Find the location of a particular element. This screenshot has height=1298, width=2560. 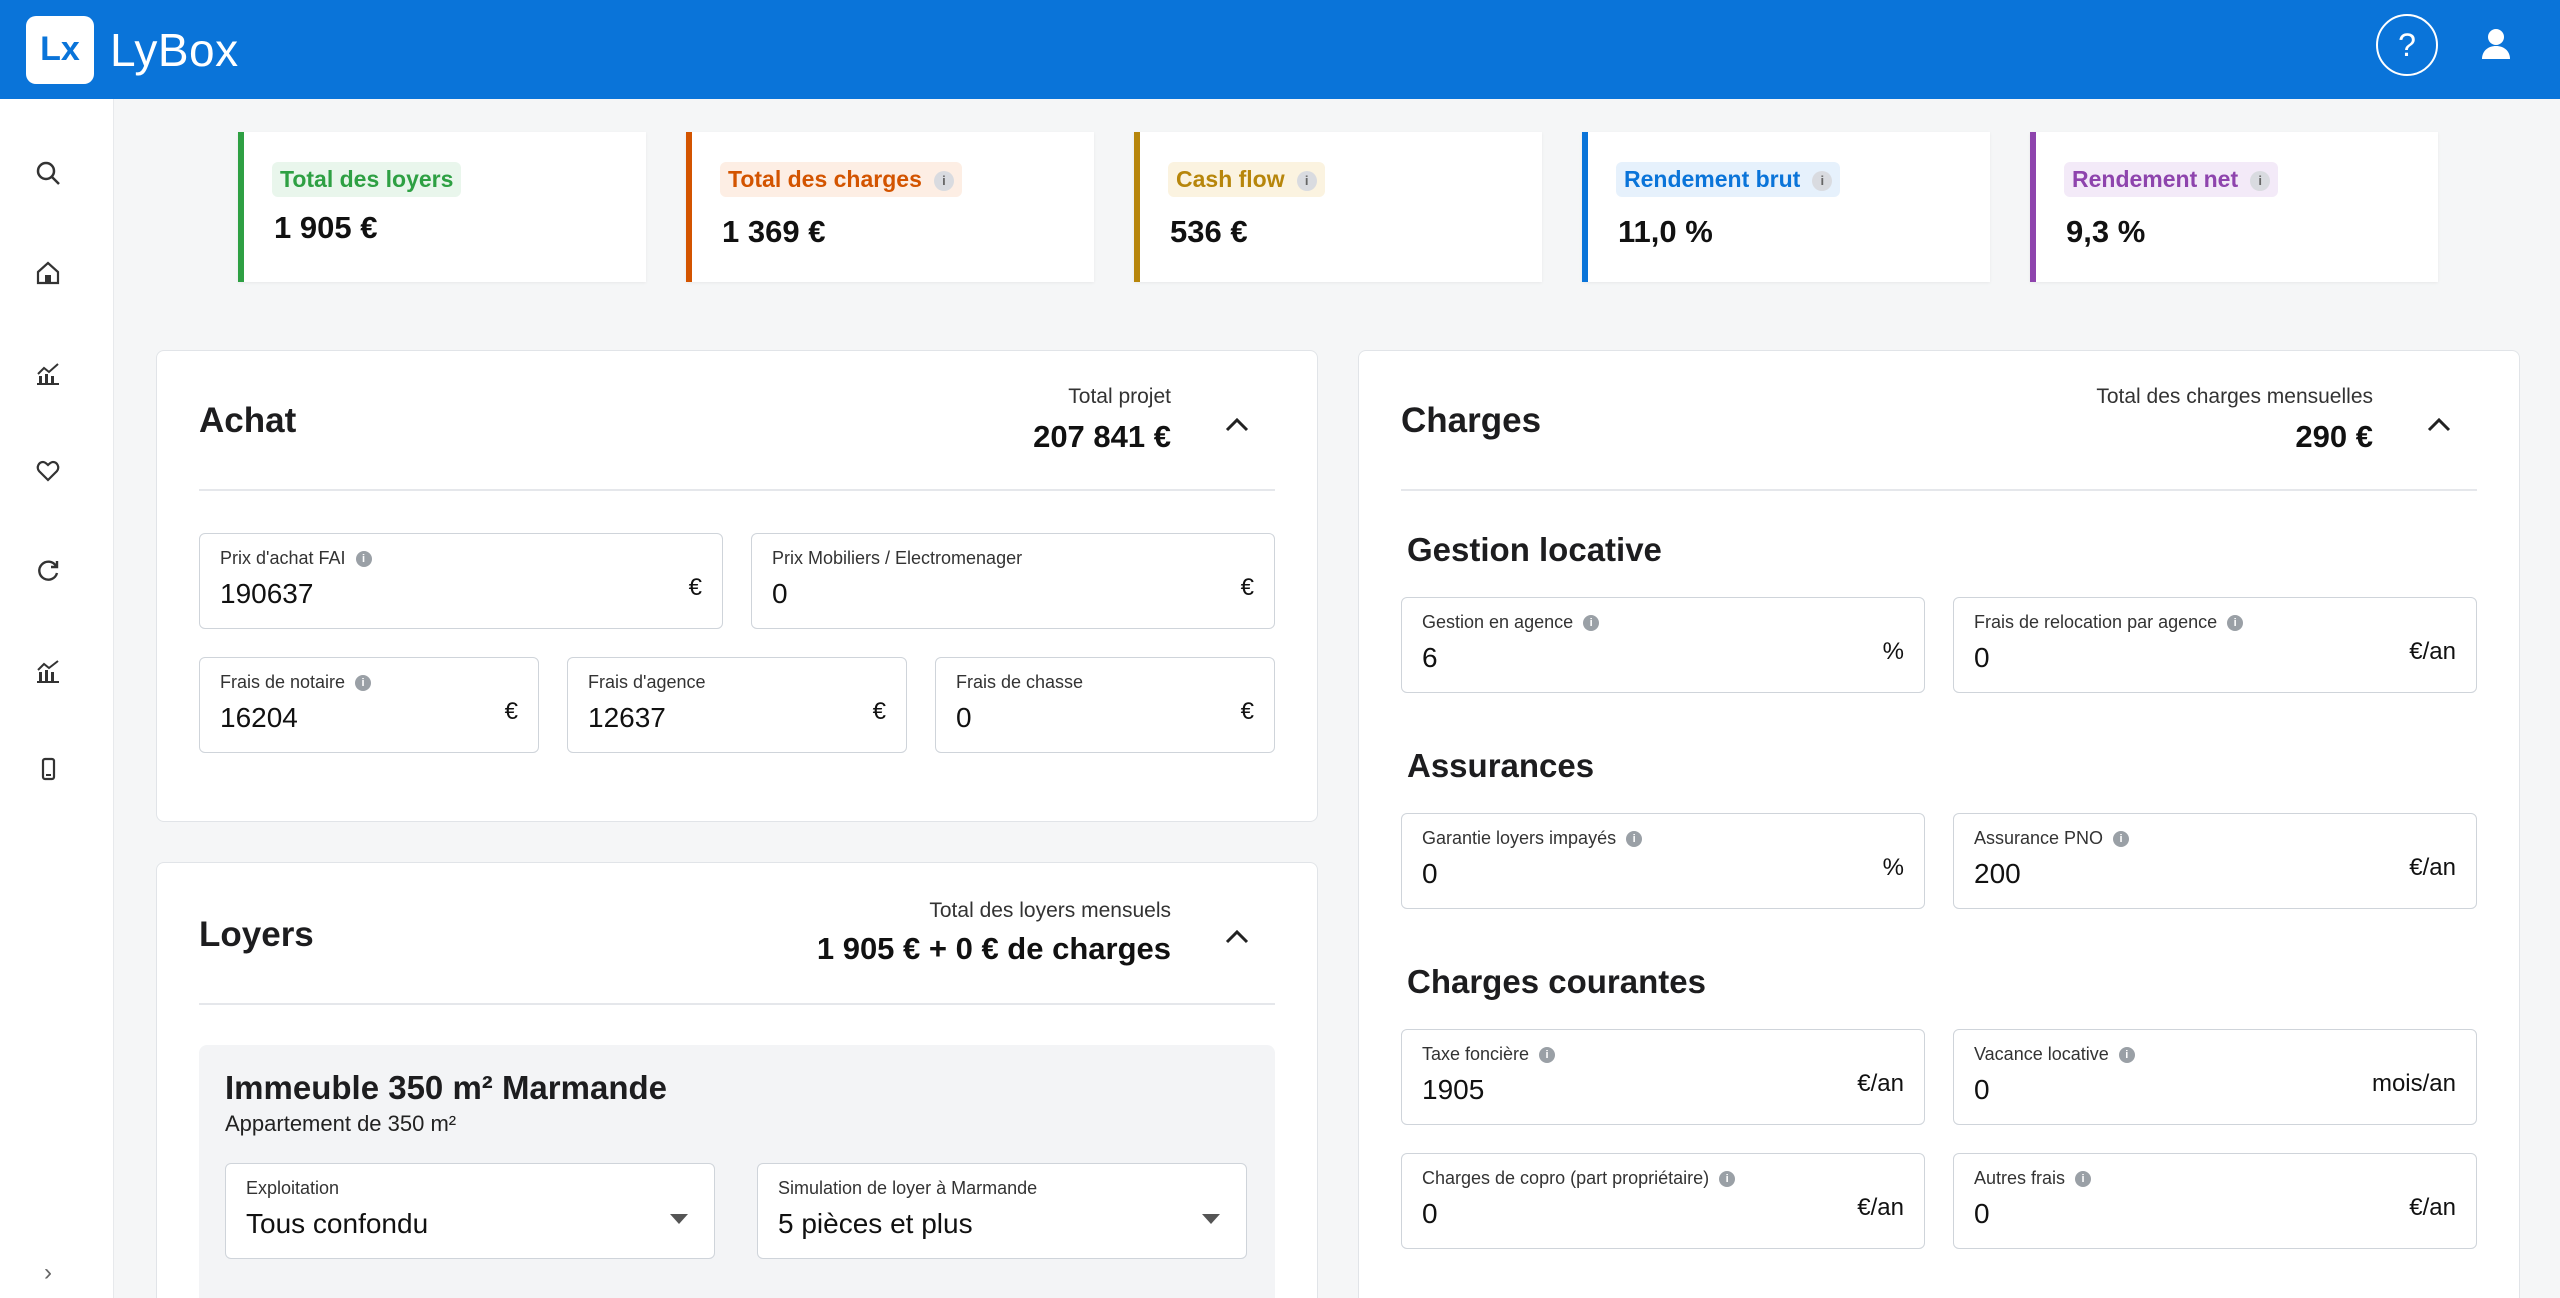

refresh-icon is located at coordinates (48, 571).